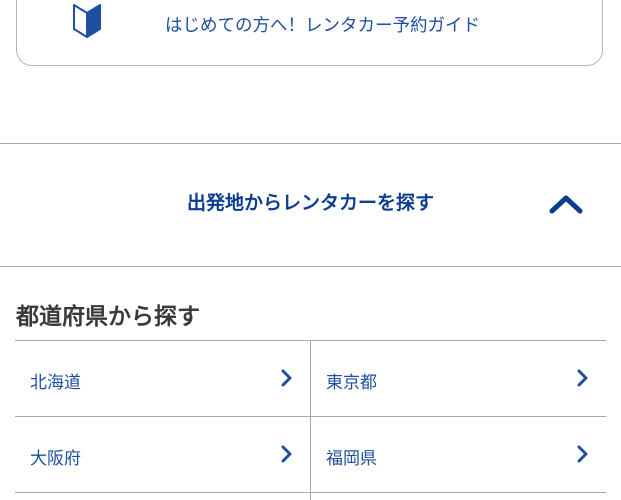 This screenshot has height=500, width=621. What do you see at coordinates (310, 496) in the screenshot?
I see `grid-divider-stub` at bounding box center [310, 496].